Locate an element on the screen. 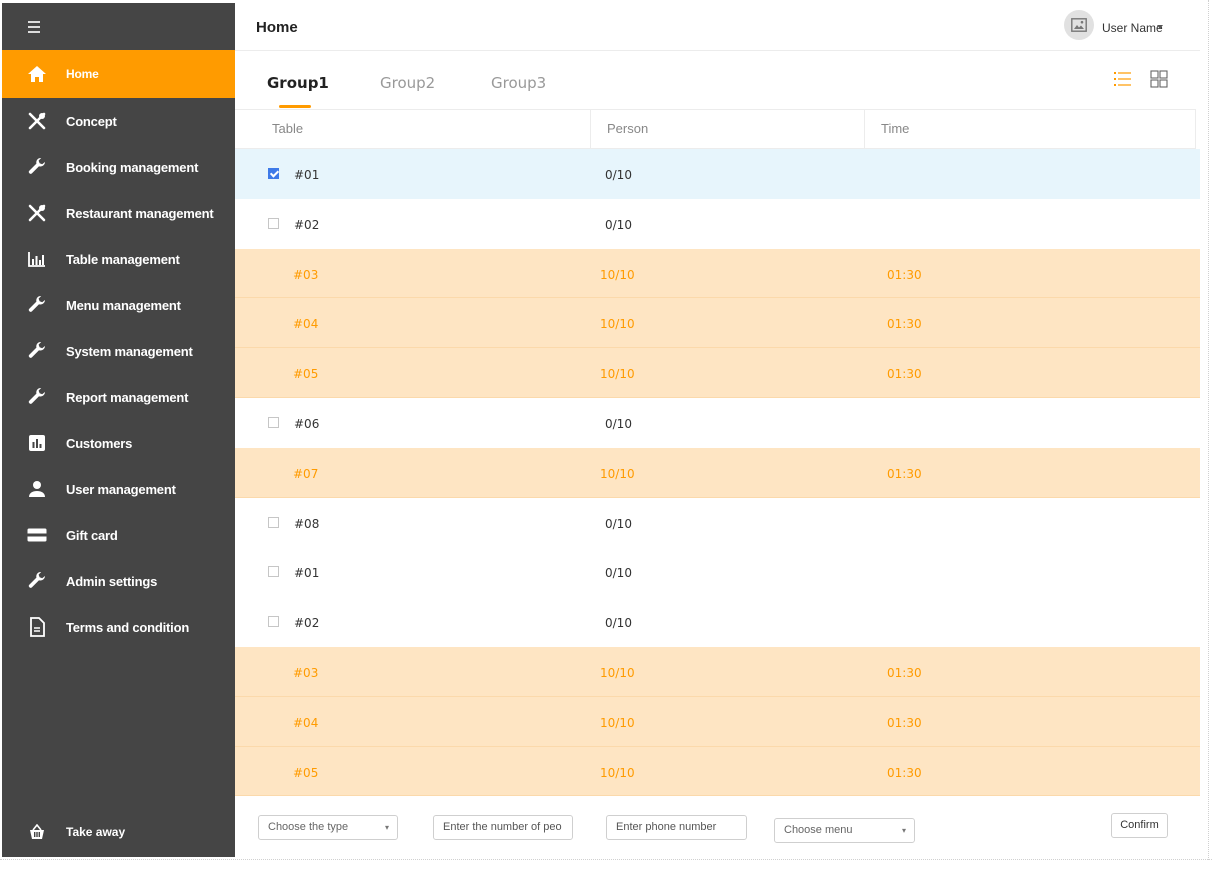  table-cell: #01 is located at coordinates (307, 175).